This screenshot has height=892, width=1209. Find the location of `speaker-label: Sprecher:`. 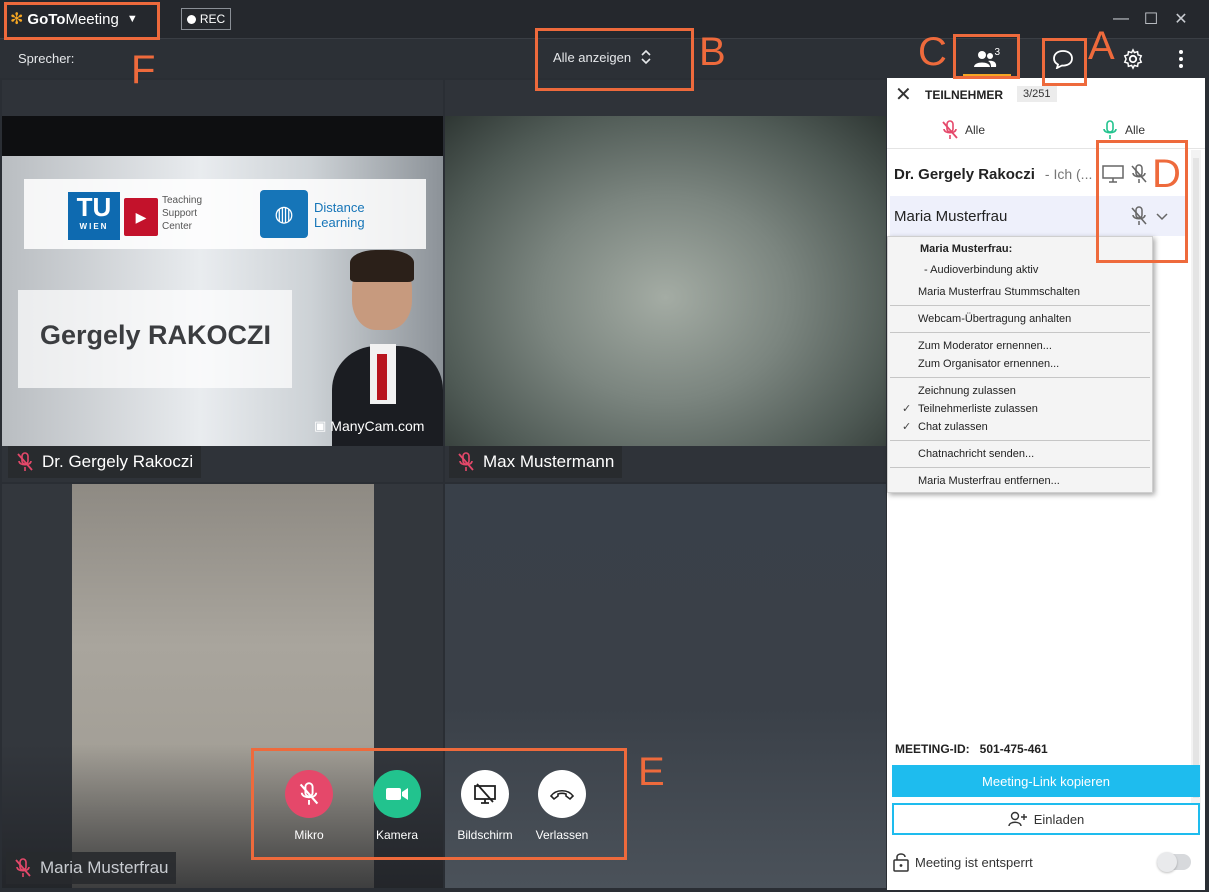

speaker-label: Sprecher: is located at coordinates (46, 58).